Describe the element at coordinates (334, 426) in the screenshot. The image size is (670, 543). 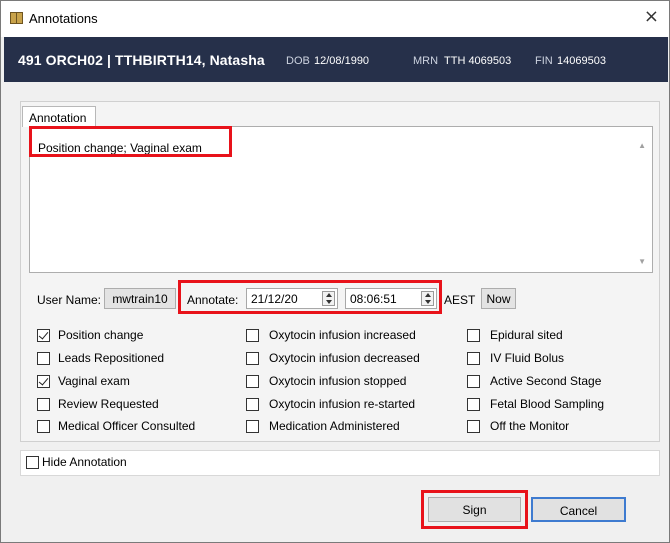
I see `checkbox-label: Medication Administered` at that location.